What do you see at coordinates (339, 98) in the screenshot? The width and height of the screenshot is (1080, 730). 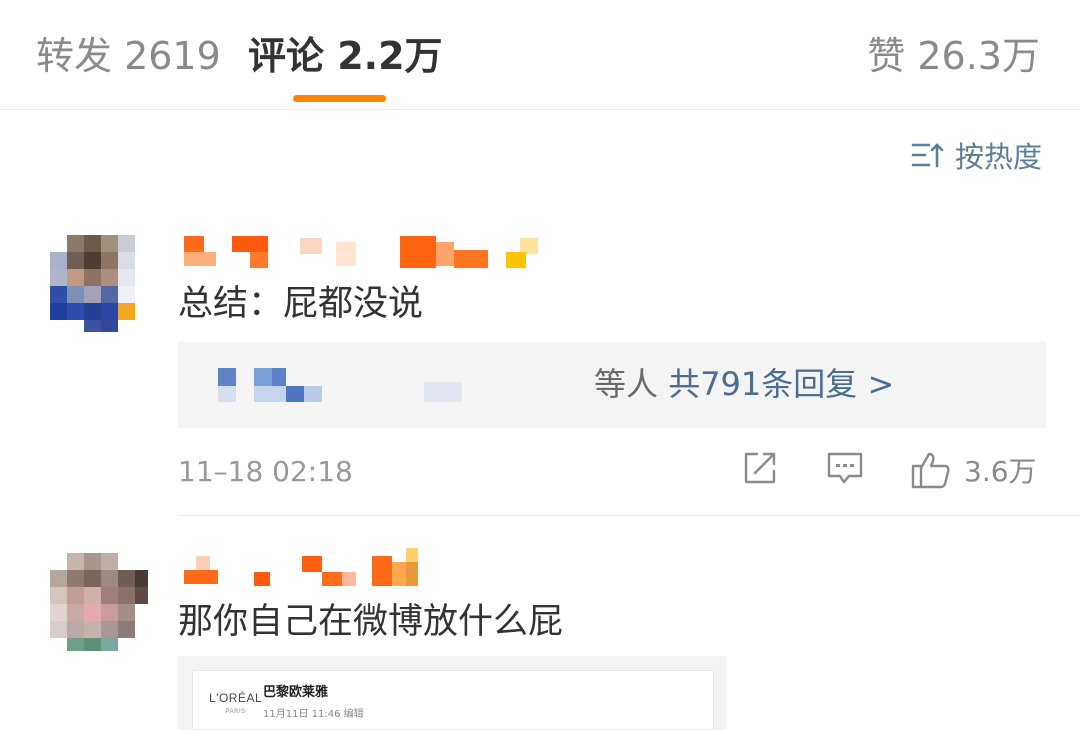 I see `active-tab-indicator` at bounding box center [339, 98].